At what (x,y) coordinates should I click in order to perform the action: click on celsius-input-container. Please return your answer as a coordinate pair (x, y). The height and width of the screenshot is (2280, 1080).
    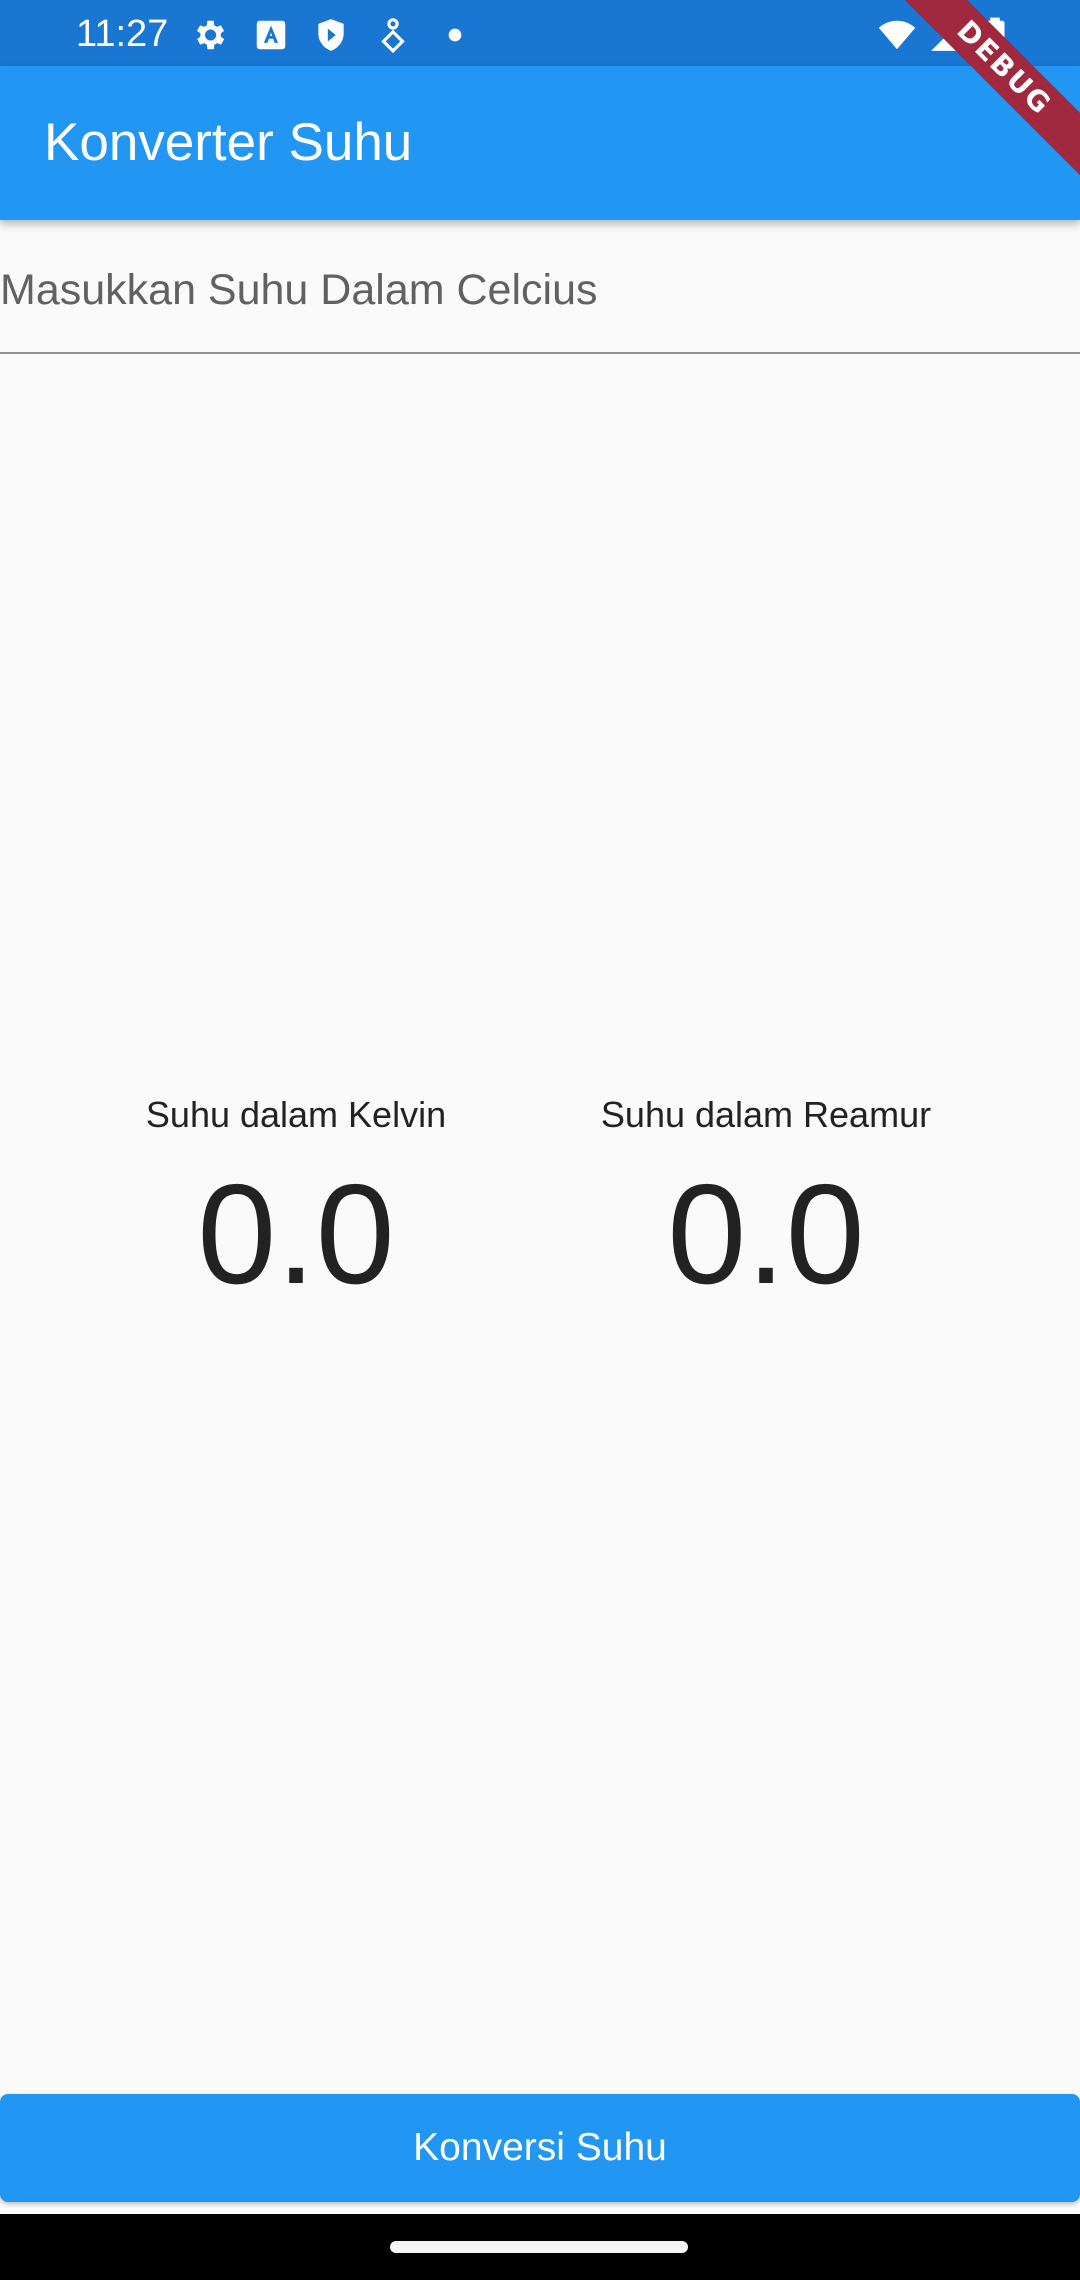
    Looking at the image, I should click on (540, 287).